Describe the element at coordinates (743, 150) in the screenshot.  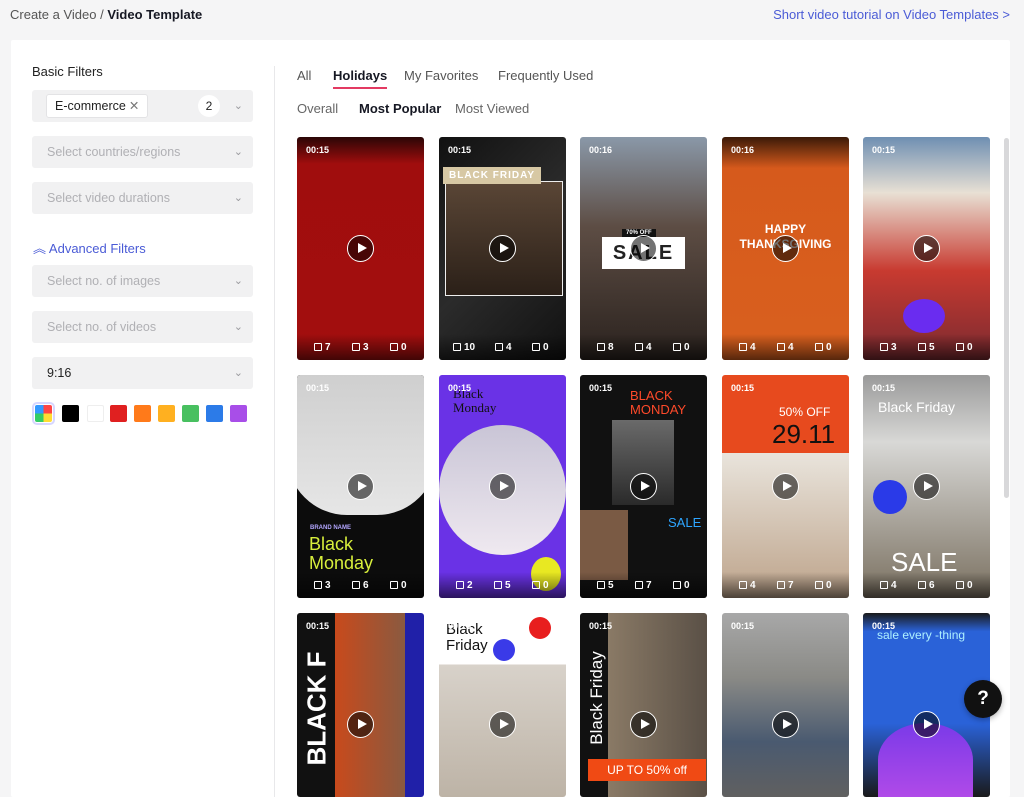
I see `card-duration: 00:16` at that location.